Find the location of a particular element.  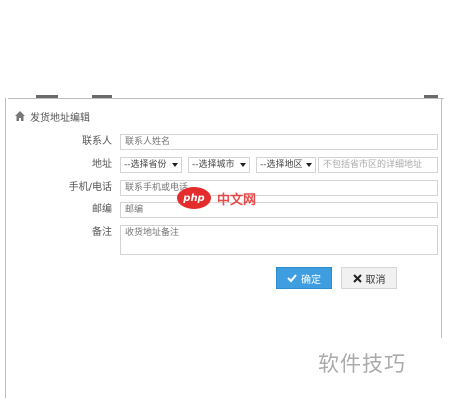

confirm-button-label: 确定 is located at coordinates (311, 280).